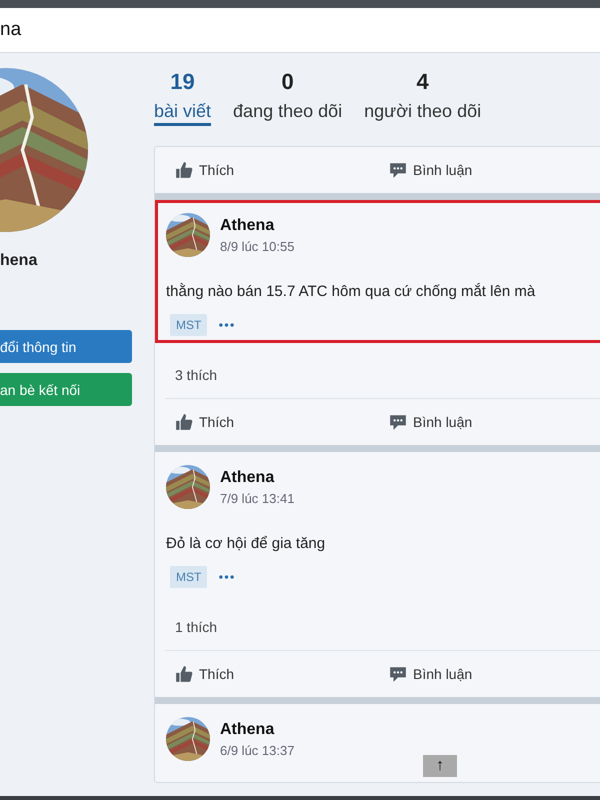 This screenshot has width=600, height=800. Describe the element at coordinates (66, 346) in the screenshot. I see `edit-info-button: đổi thông tin` at that location.